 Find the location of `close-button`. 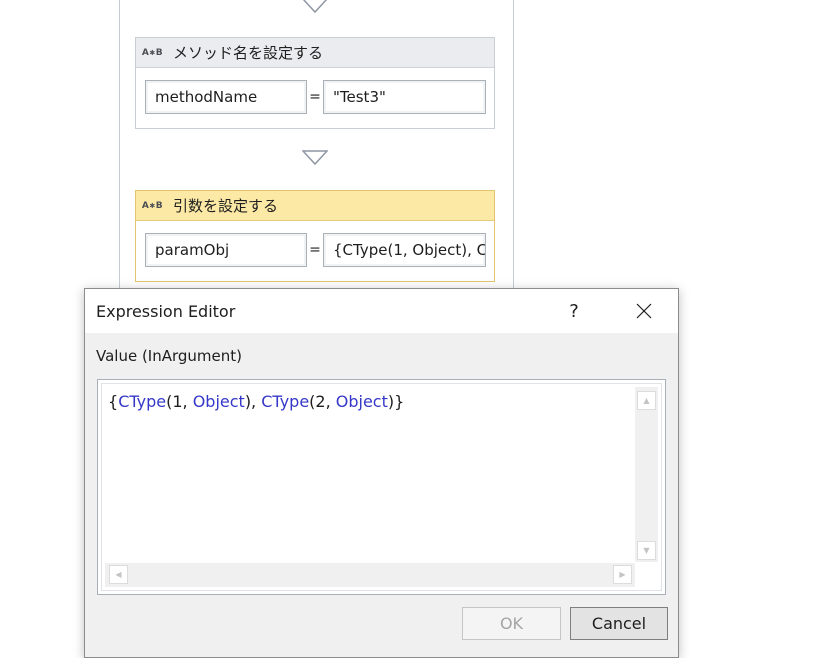

close-button is located at coordinates (644, 311).